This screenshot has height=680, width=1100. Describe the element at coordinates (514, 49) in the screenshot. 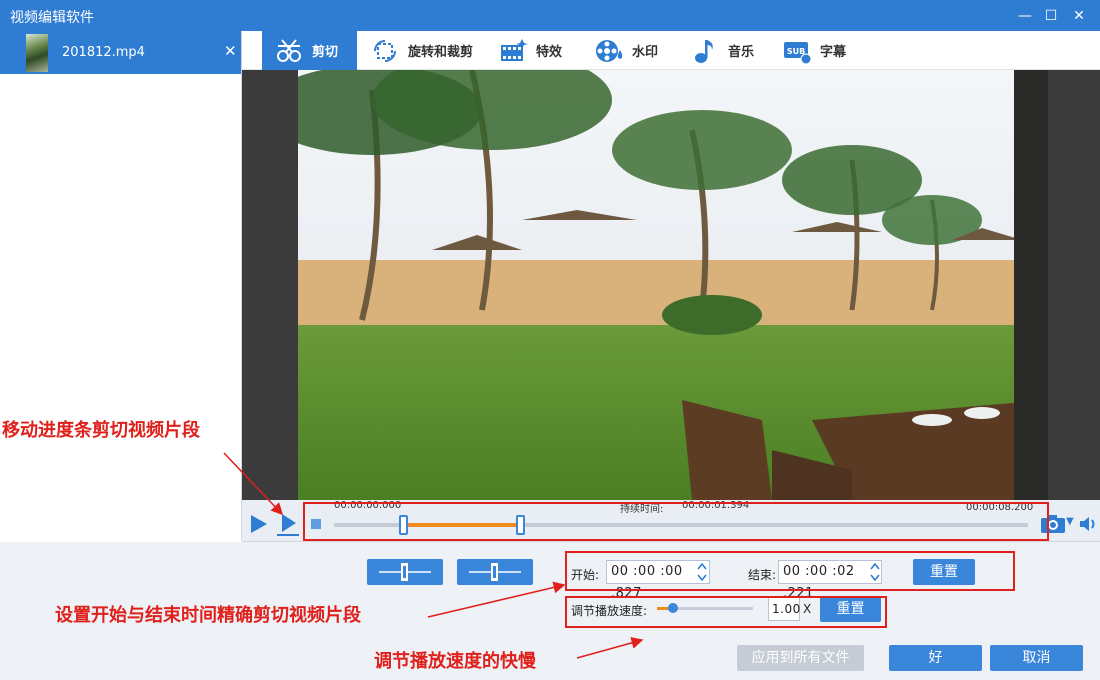

I see `film-effects-icon` at that location.